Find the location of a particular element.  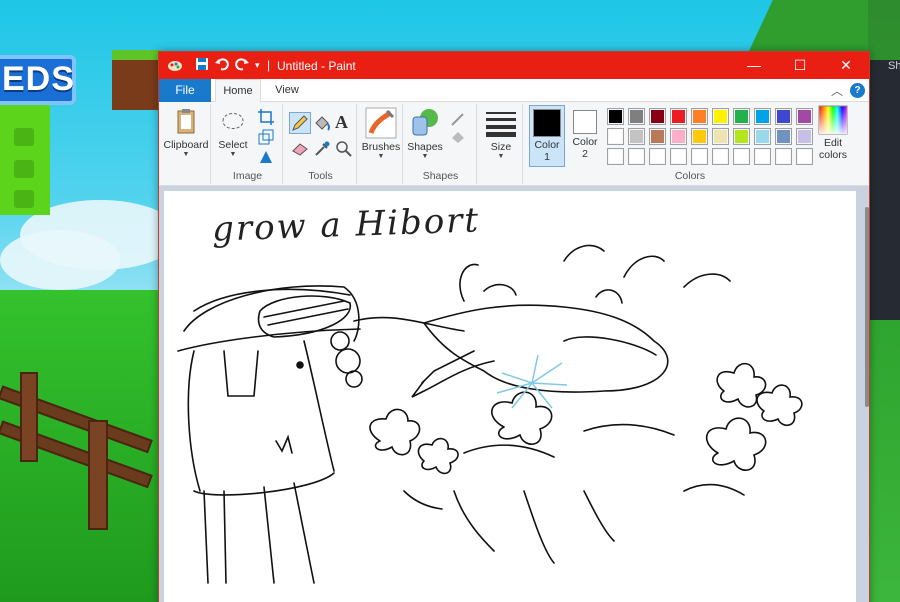

maximize-button: ☐ is located at coordinates (800, 65).